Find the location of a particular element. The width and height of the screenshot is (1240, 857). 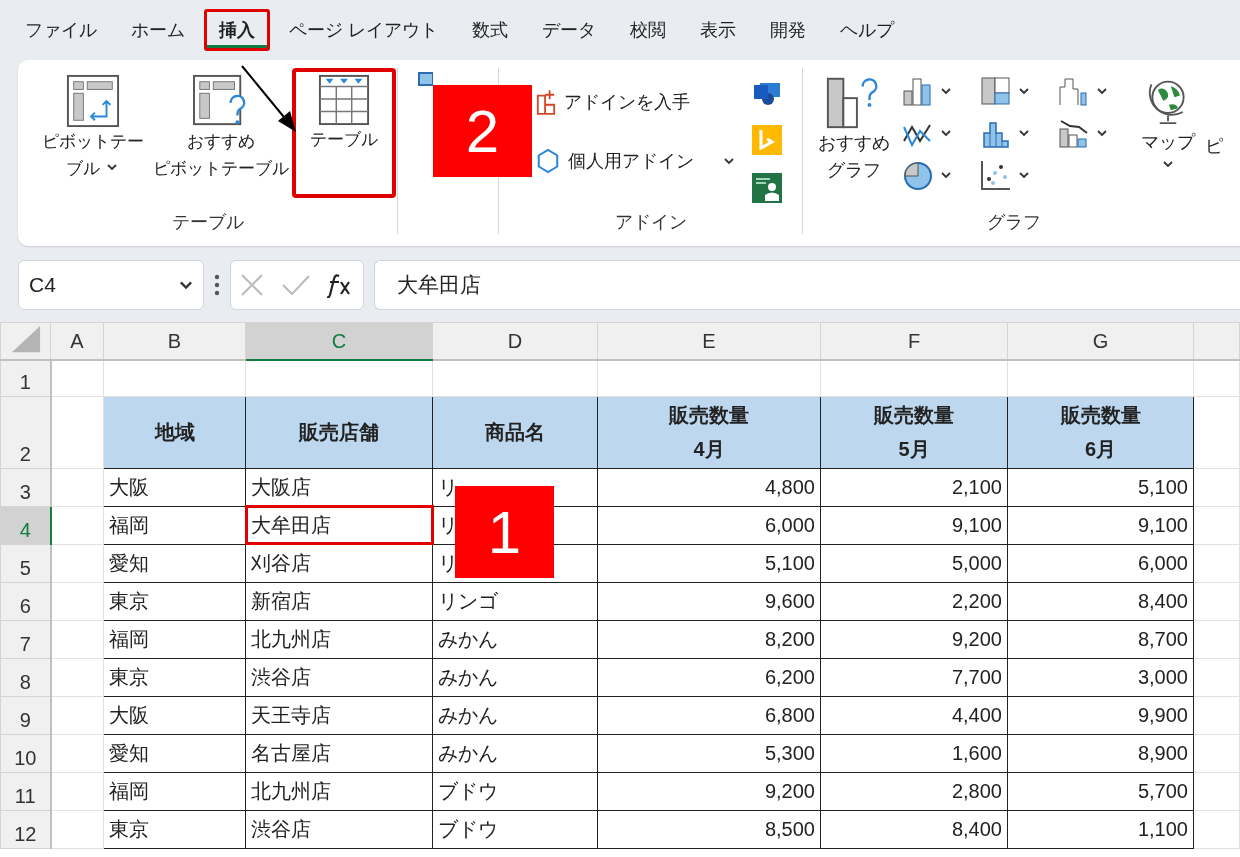

table-cell: 6,800 is located at coordinates (709, 715).